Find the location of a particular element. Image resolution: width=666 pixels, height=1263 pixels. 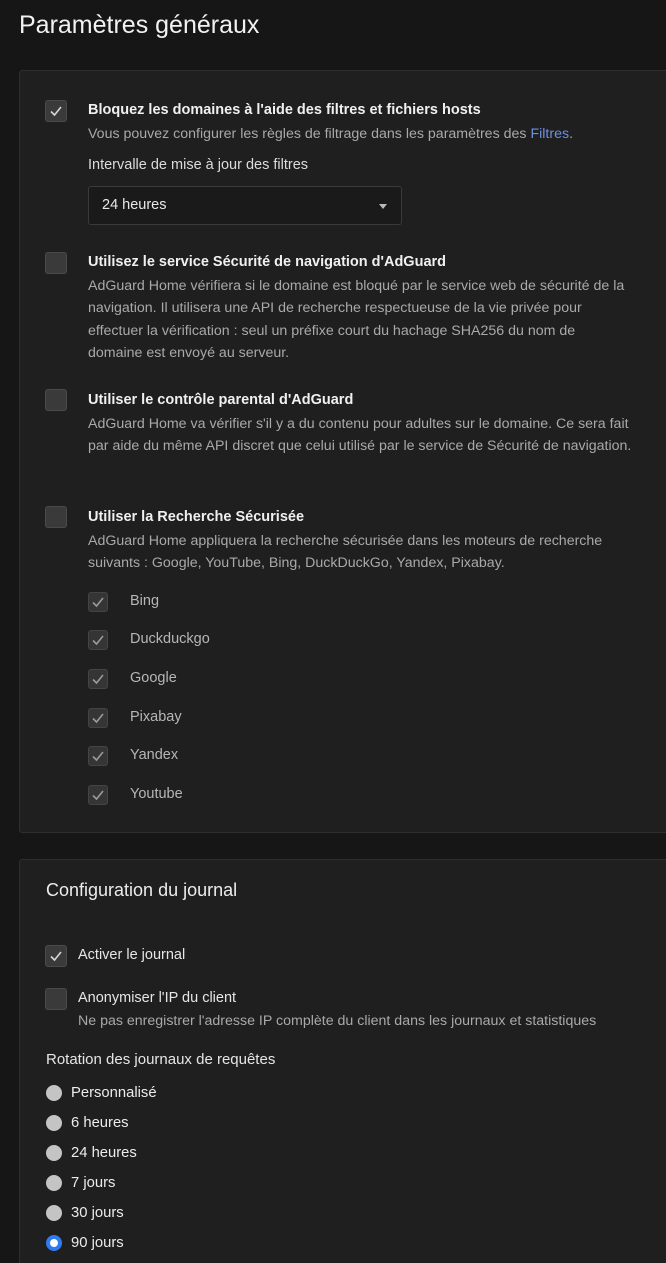

parental-control-checkbox is located at coordinates (56, 400).